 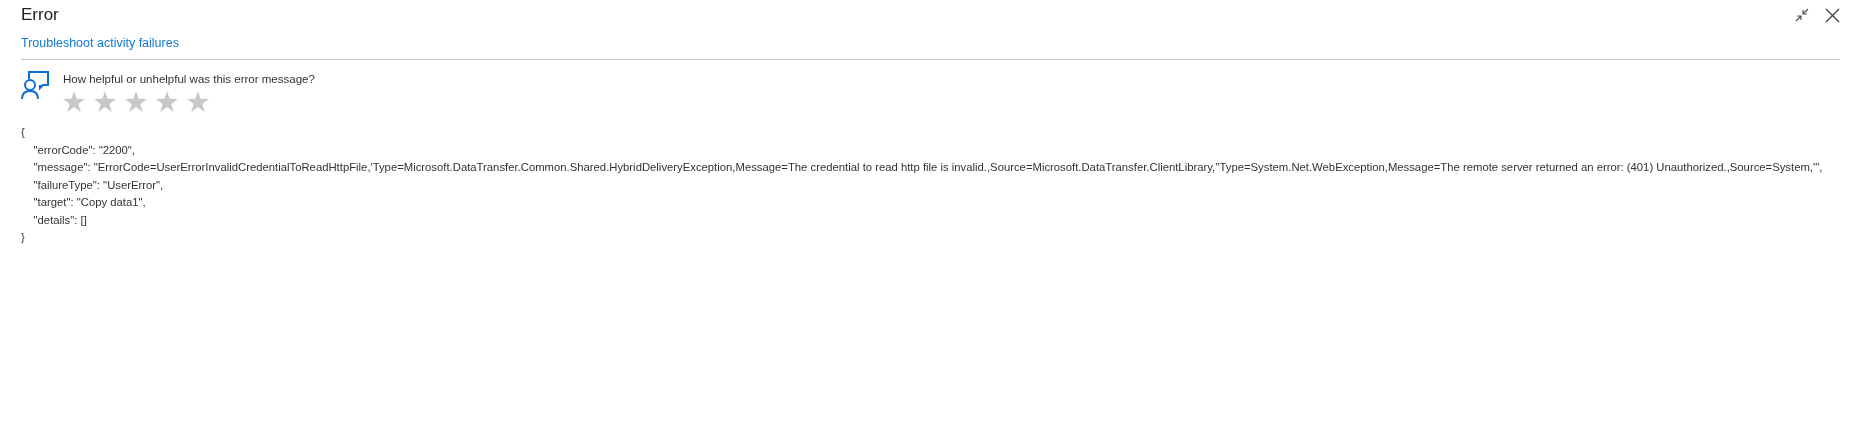 I want to click on json-line: {, so click(x=23, y=132).